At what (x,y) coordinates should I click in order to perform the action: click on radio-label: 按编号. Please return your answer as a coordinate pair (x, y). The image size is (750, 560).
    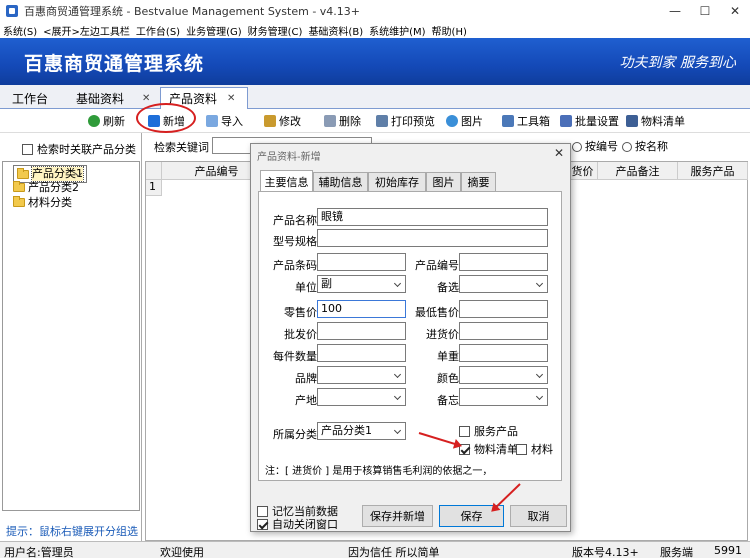
    Looking at the image, I should click on (601, 146).